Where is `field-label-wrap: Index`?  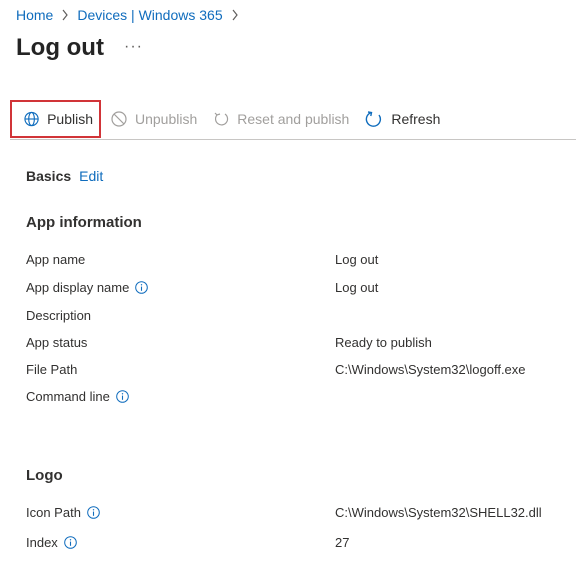
field-label-wrap: Index is located at coordinates (180, 542).